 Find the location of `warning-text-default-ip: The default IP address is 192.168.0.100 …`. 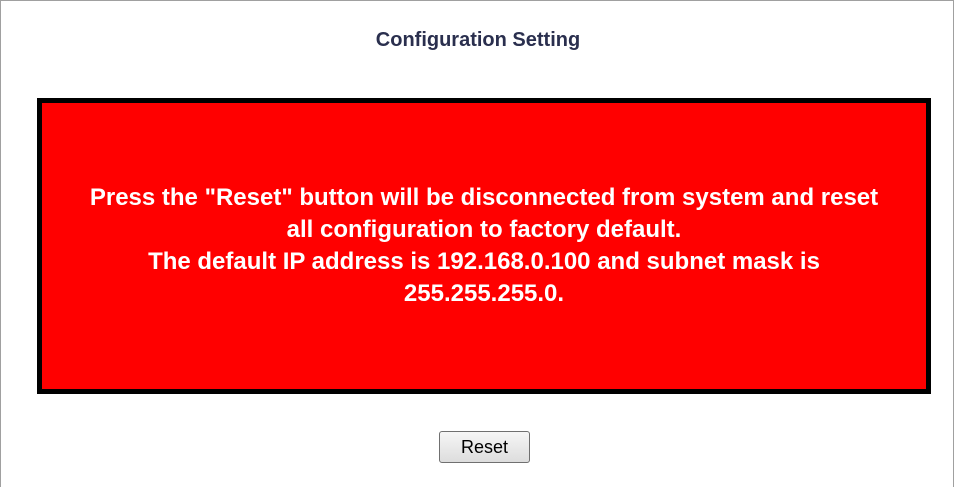

warning-text-default-ip: The default IP address is 192.168.0.100 … is located at coordinates (484, 277).